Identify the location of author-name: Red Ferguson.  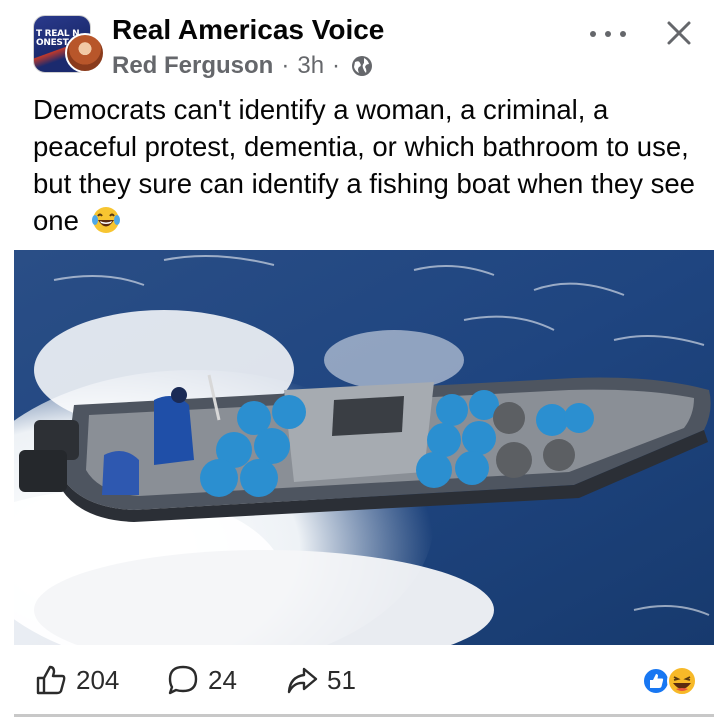
(192, 66).